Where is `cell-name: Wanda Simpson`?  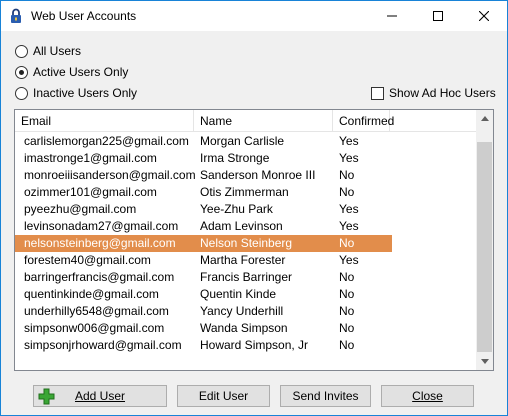 cell-name: Wanda Simpson is located at coordinates (244, 328).